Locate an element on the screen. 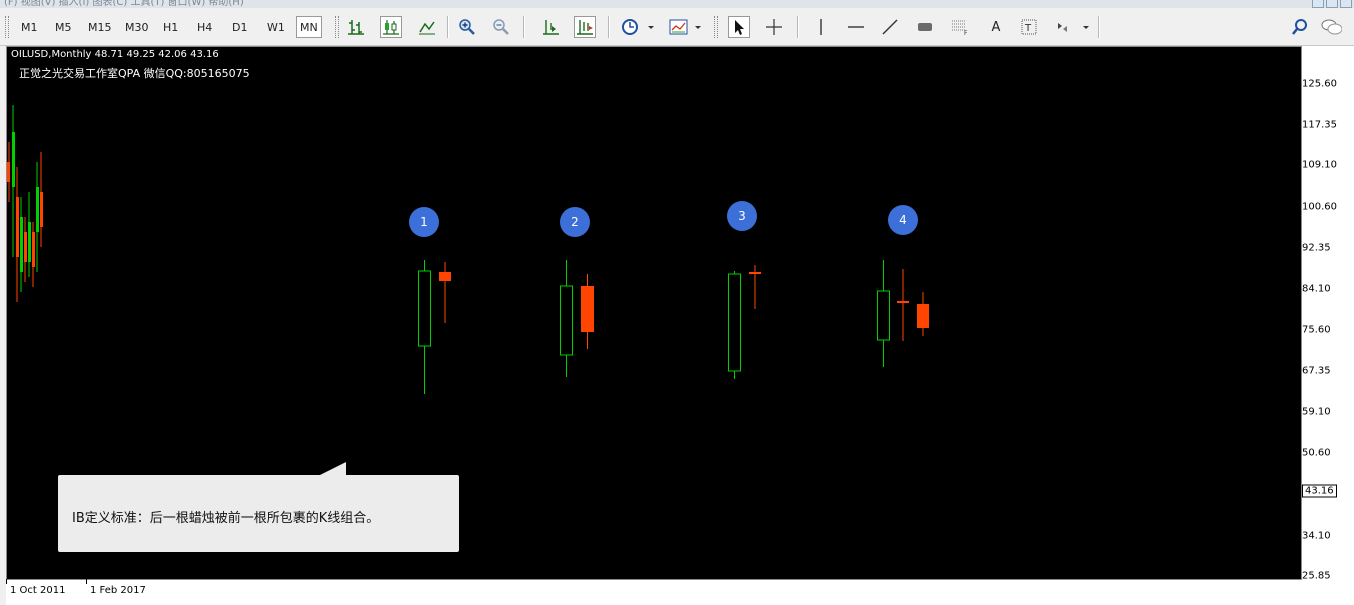 The width and height of the screenshot is (1354, 605). timeframe-m1-button: M1 is located at coordinates (29, 27).